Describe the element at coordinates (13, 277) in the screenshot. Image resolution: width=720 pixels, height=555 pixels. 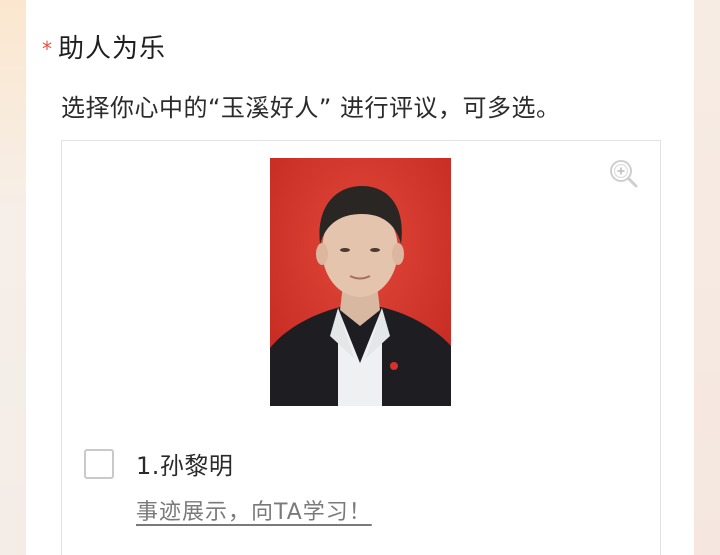
I see `background-left` at that location.